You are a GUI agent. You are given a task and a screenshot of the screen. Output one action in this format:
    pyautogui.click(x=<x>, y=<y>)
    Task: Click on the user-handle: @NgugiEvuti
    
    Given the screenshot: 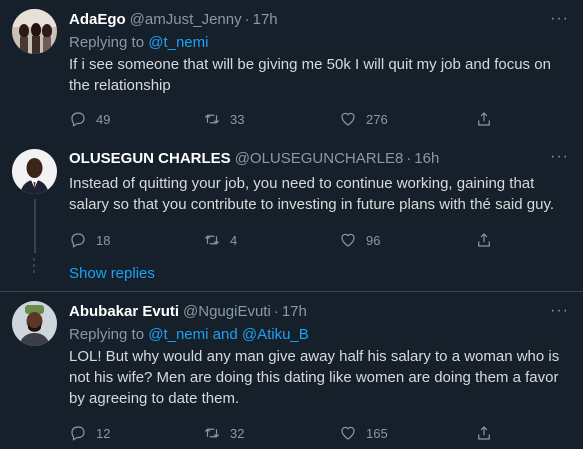 What is the action you would take?
    pyautogui.click(x=227, y=311)
    